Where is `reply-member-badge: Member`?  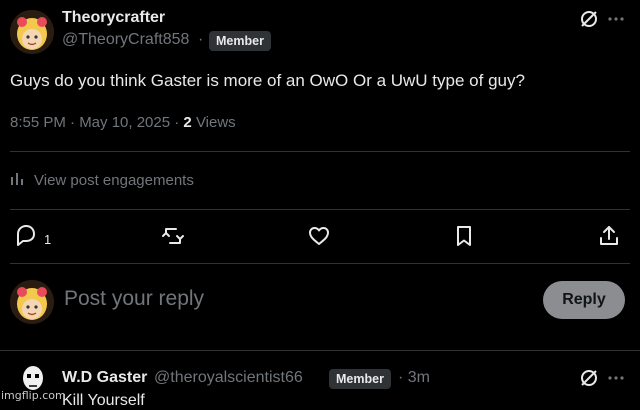 reply-member-badge: Member is located at coordinates (360, 379).